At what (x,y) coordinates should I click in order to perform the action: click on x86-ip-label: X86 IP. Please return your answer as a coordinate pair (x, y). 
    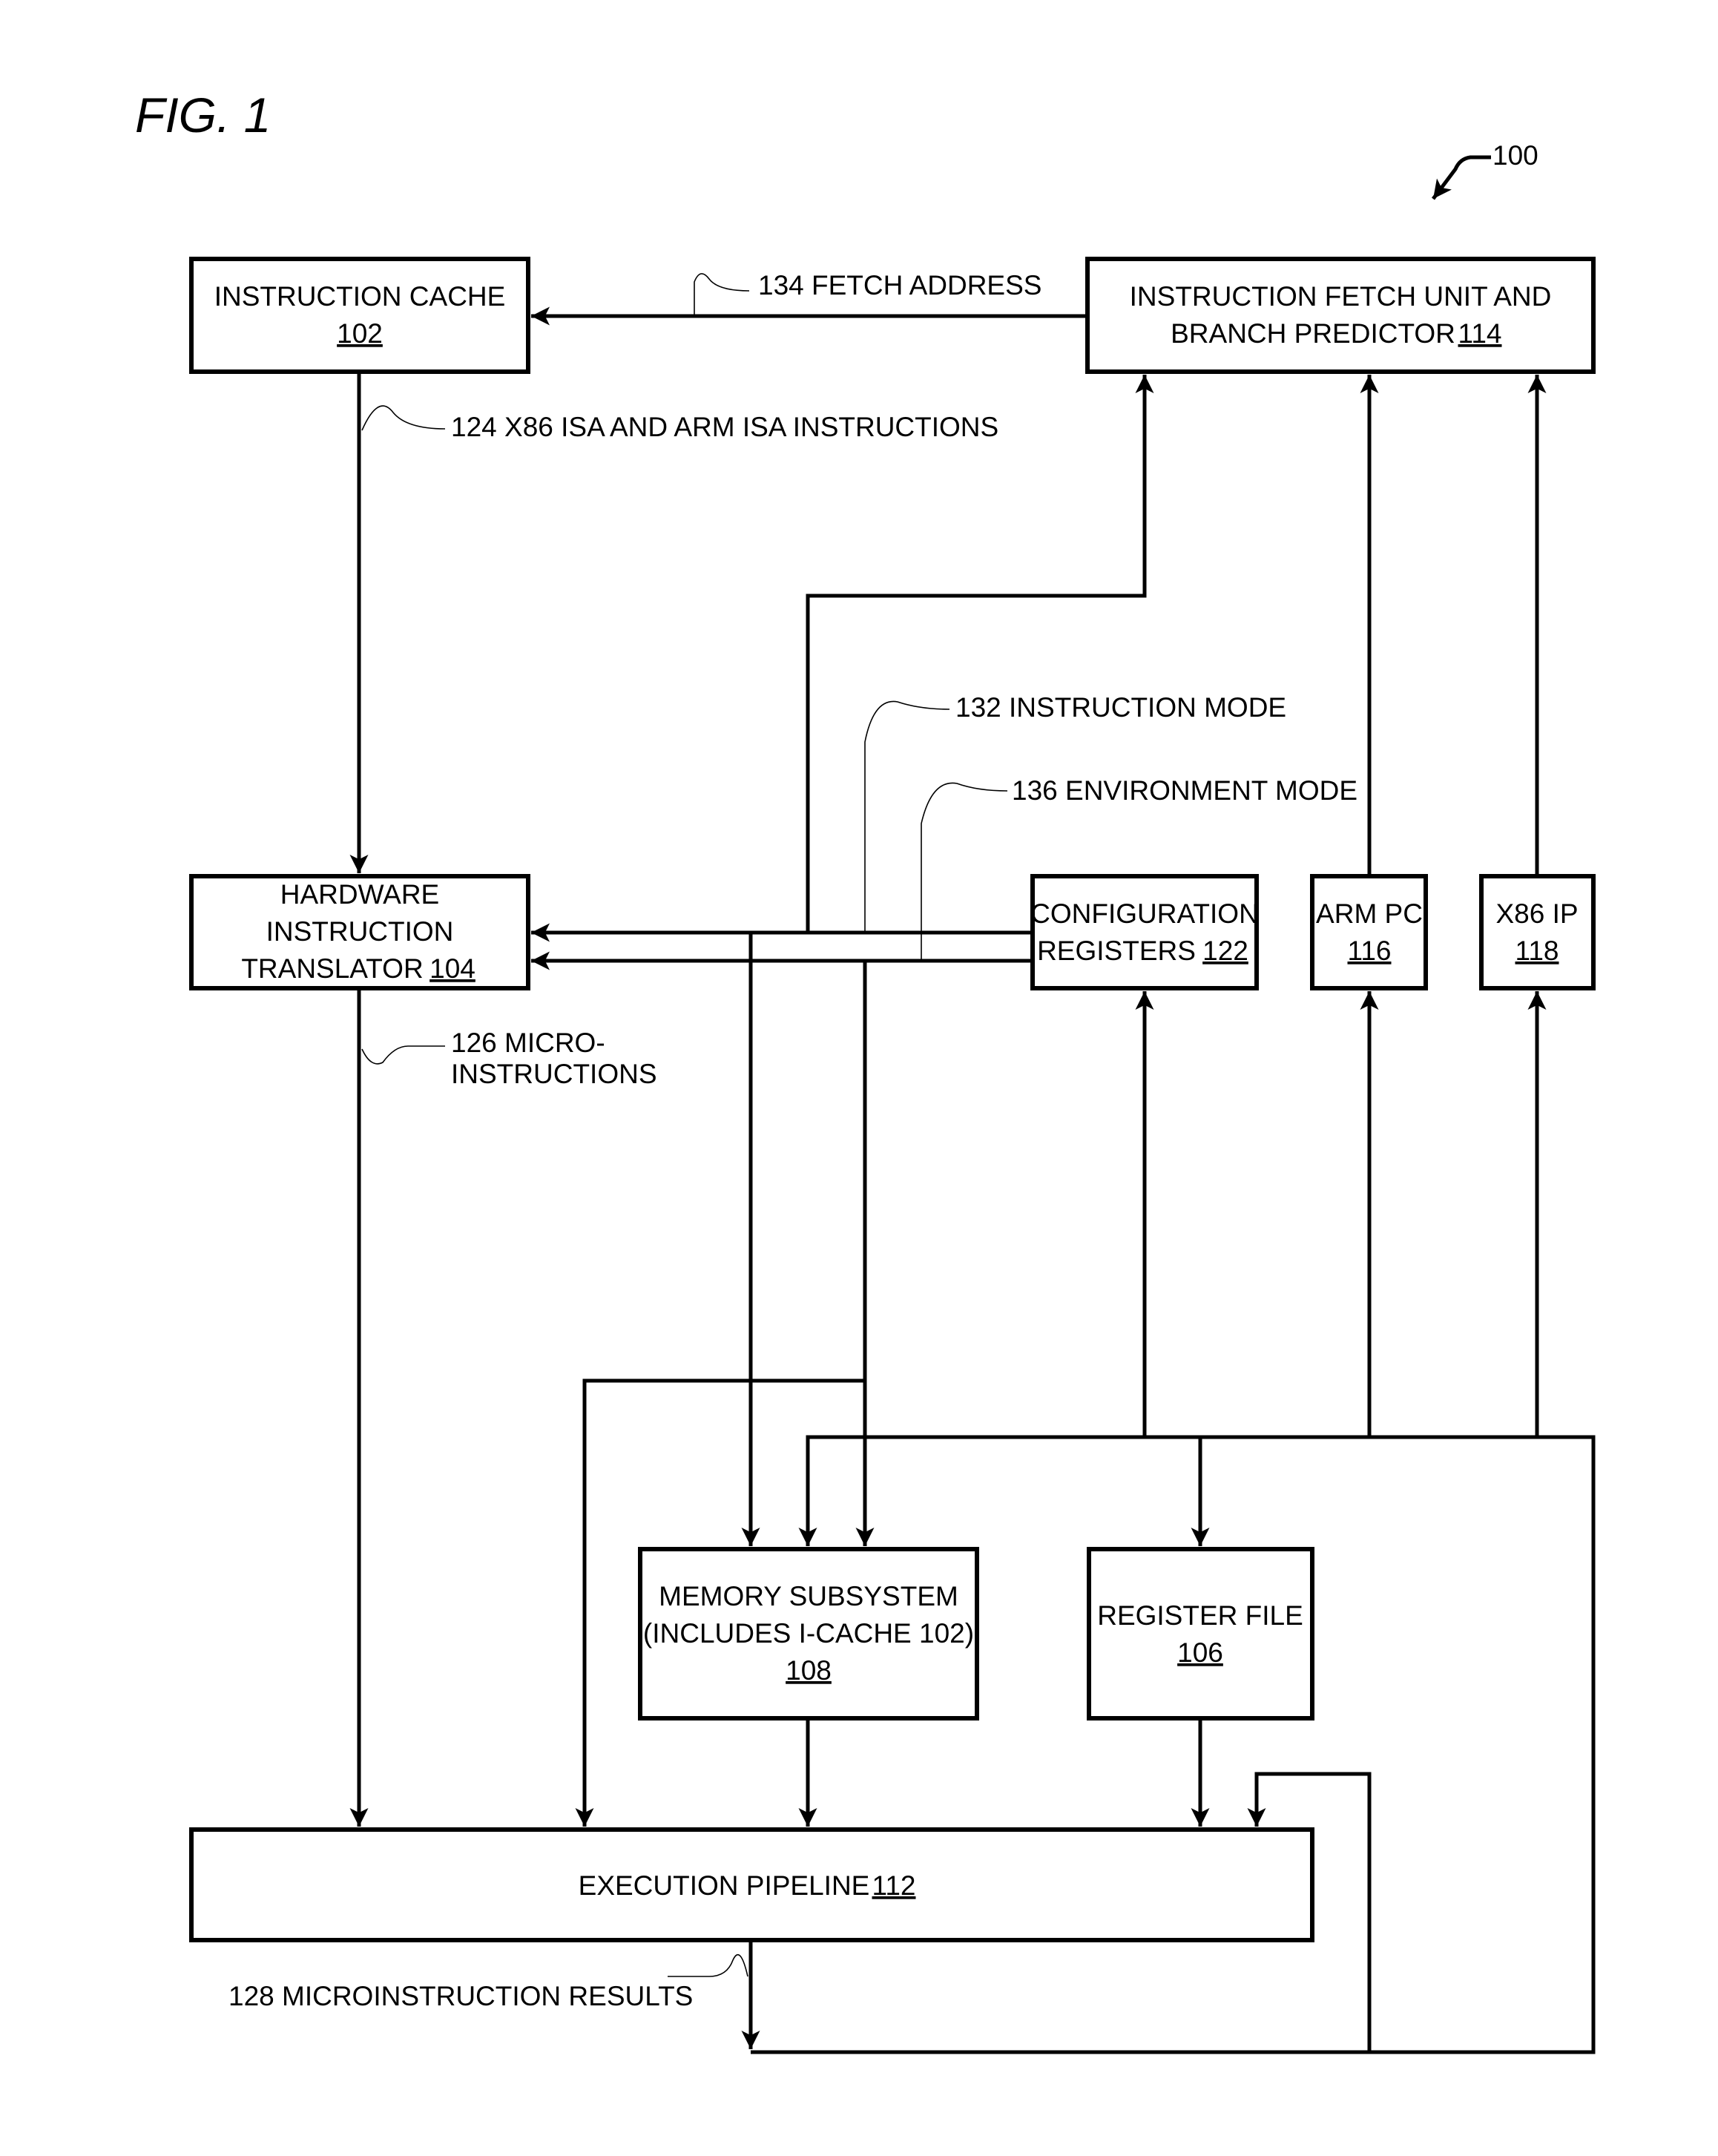
    Looking at the image, I should click on (1537, 913).